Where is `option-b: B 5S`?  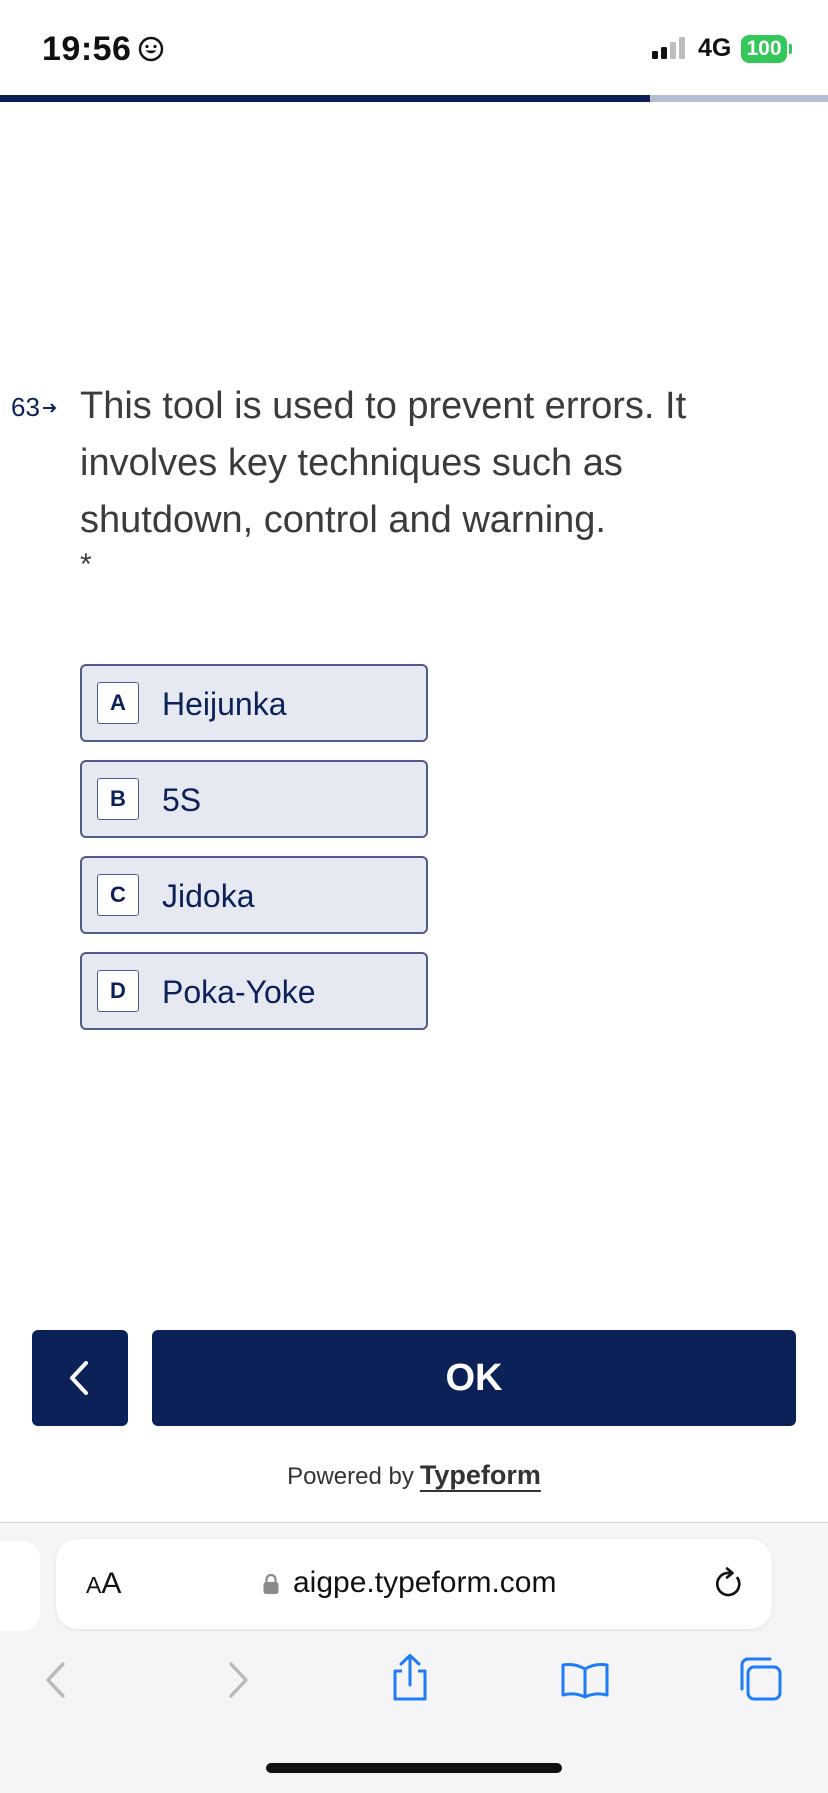 option-b: B 5S is located at coordinates (254, 799).